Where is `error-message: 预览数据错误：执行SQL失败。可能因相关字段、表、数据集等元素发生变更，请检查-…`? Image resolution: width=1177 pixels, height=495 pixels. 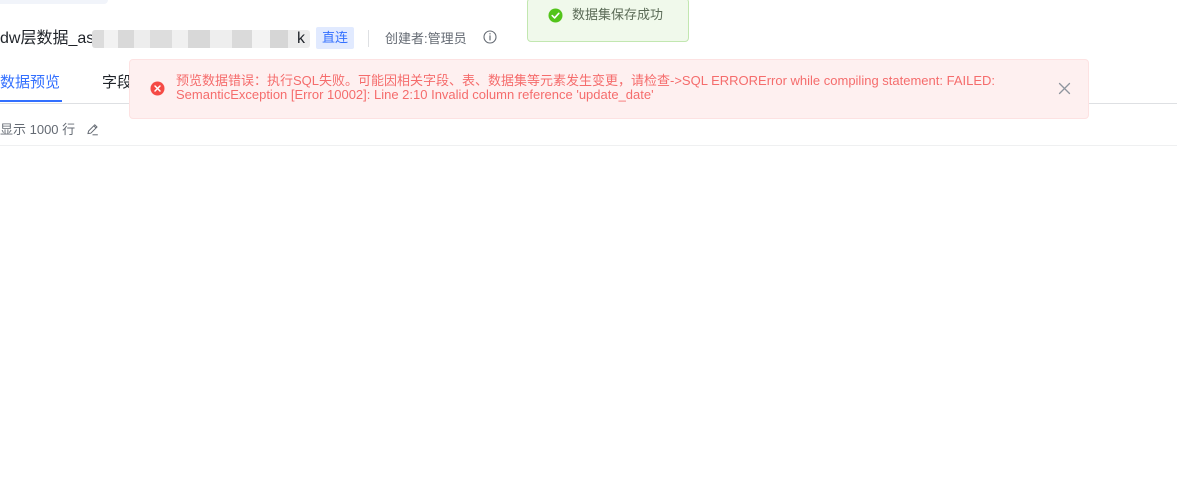
error-message: 预览数据错误：执行SQL失败。可能因相关字段、表、数据集等元素发生变更，请检查-… is located at coordinates (586, 87).